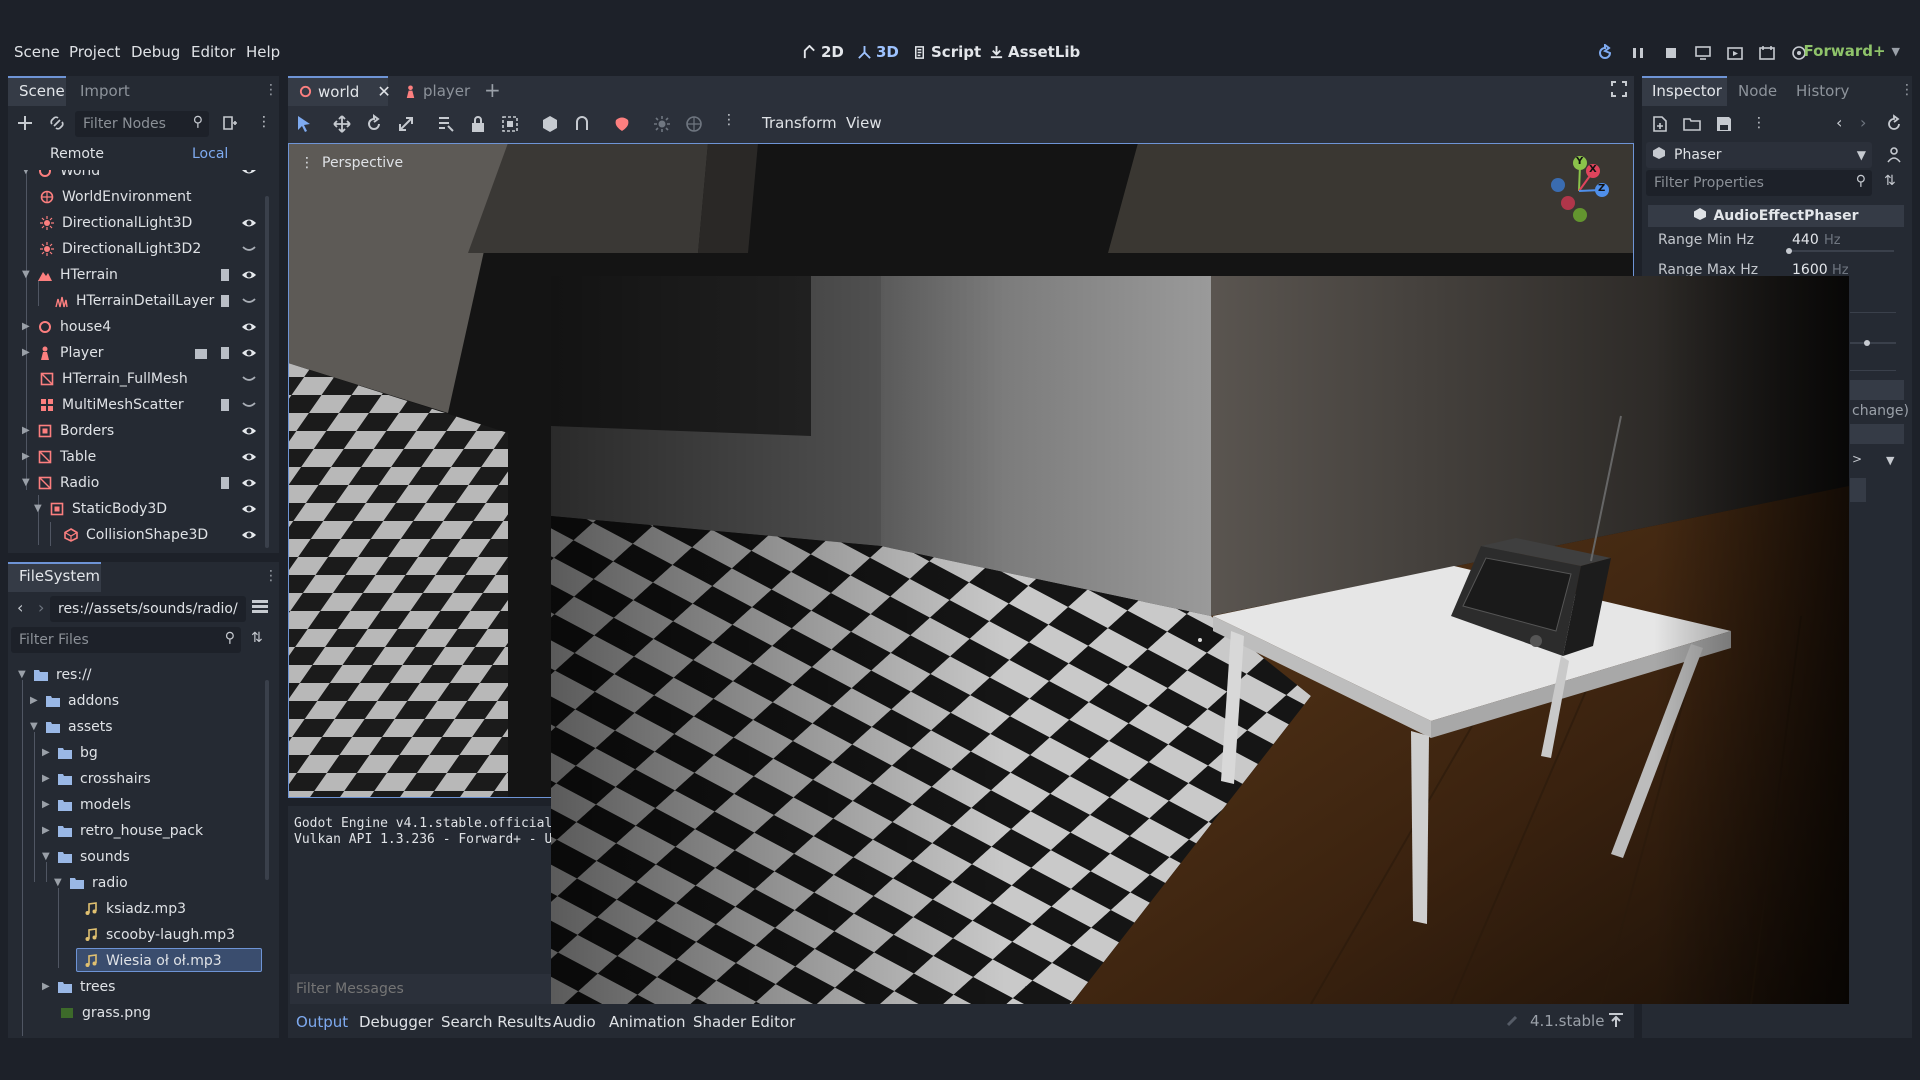 This screenshot has width=1920, height=1080. What do you see at coordinates (744, 1022) in the screenshot?
I see `bottom-tab-shader-editor: Shader Editor` at bounding box center [744, 1022].